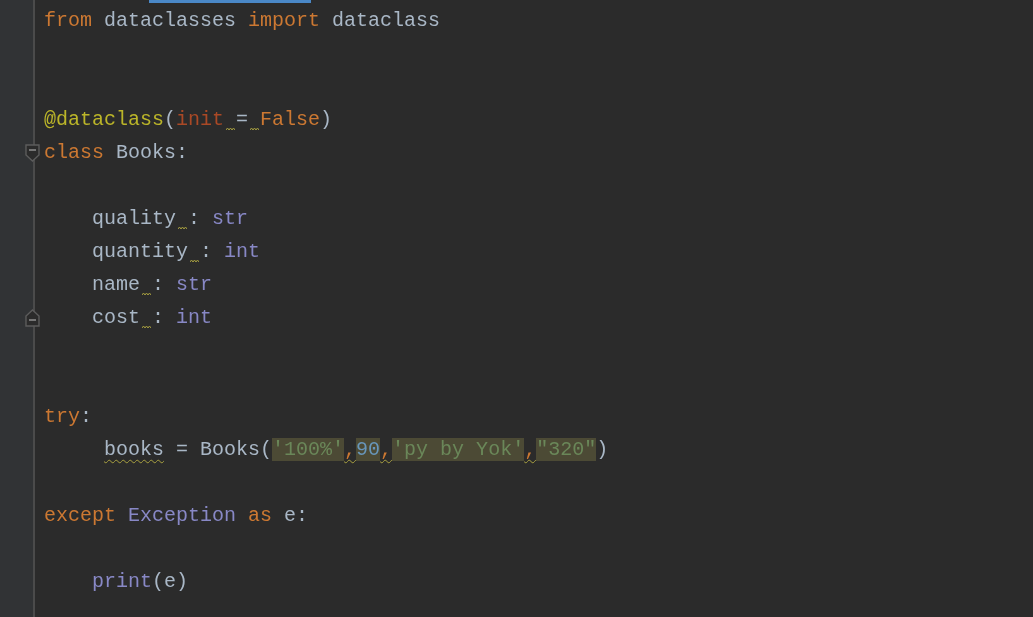  Describe the element at coordinates (176, 251) in the screenshot. I see `code-line: quantity : int` at that location.